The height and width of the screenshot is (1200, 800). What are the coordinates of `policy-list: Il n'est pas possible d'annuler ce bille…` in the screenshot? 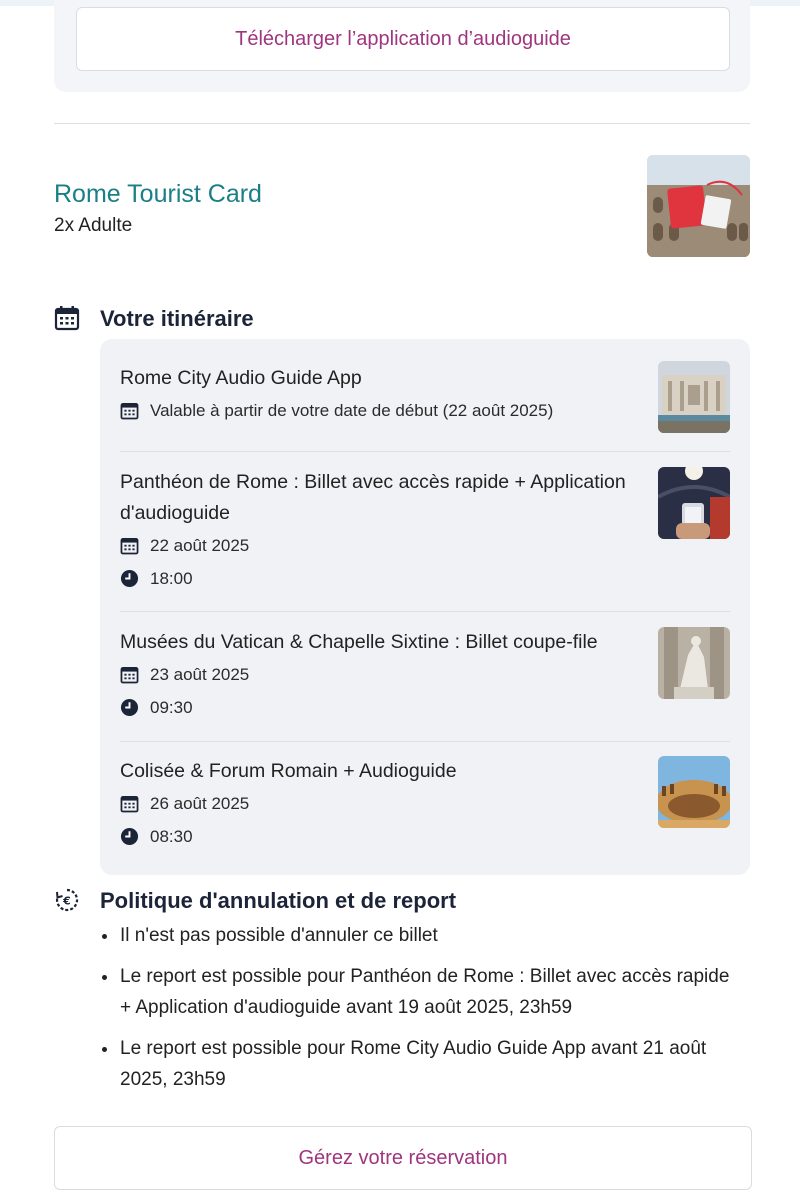 It's located at (420, 1012).